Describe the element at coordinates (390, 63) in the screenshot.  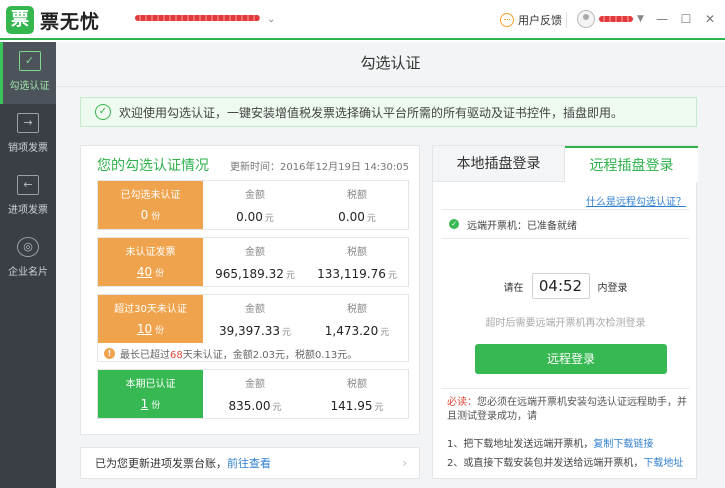
I see `page-title: 勾选认证` at that location.